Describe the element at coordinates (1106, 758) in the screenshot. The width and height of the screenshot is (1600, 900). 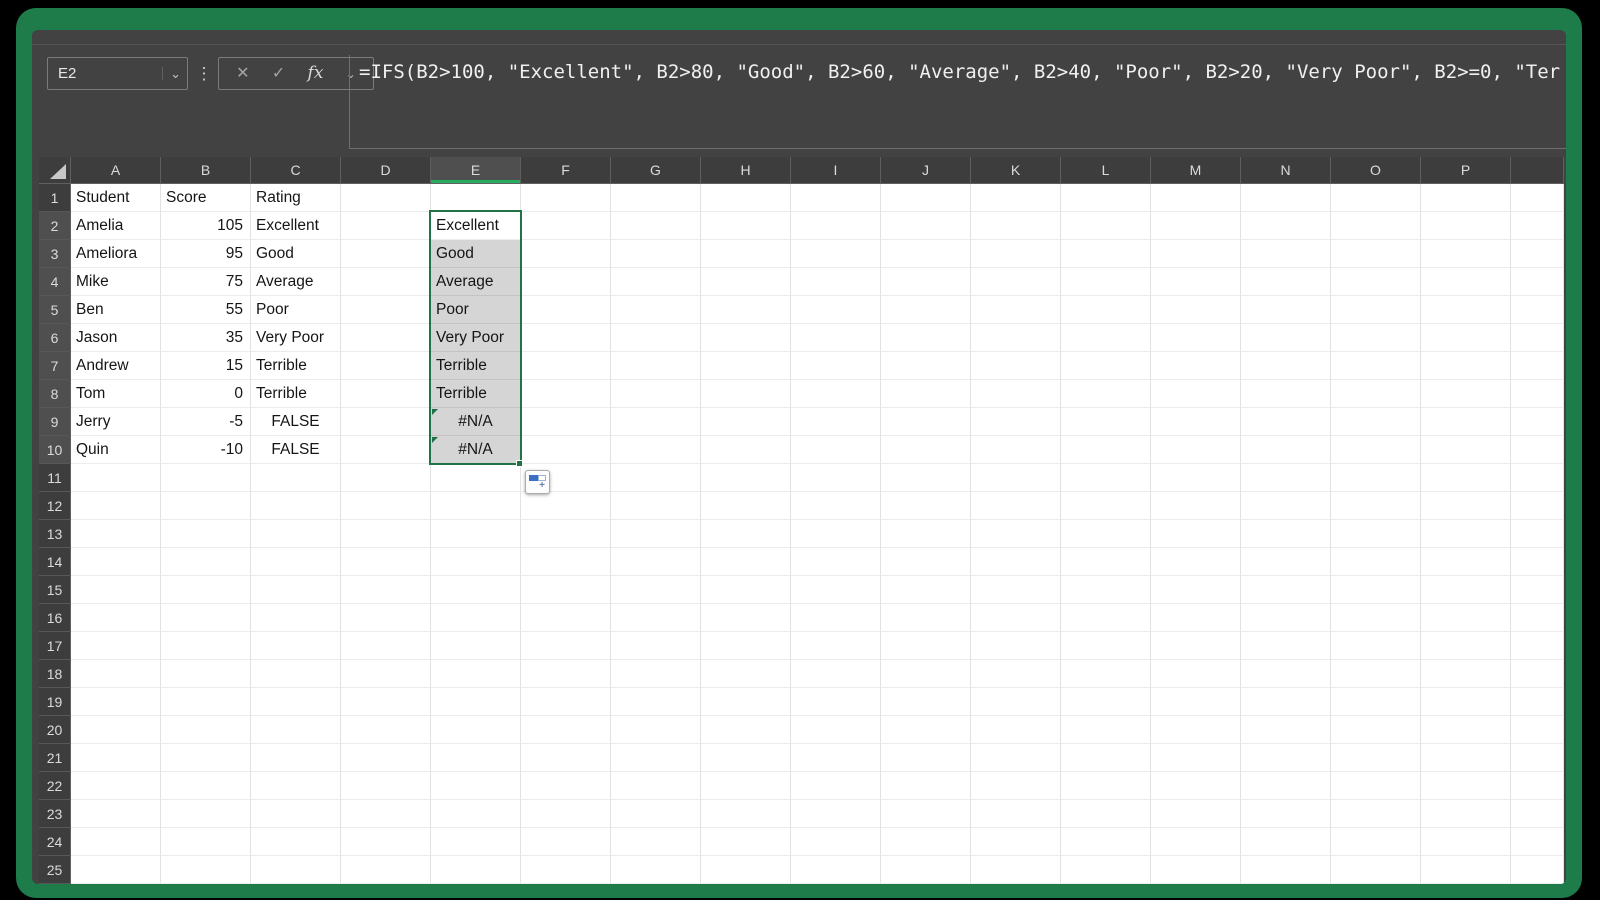
I see `cell-L21` at that location.